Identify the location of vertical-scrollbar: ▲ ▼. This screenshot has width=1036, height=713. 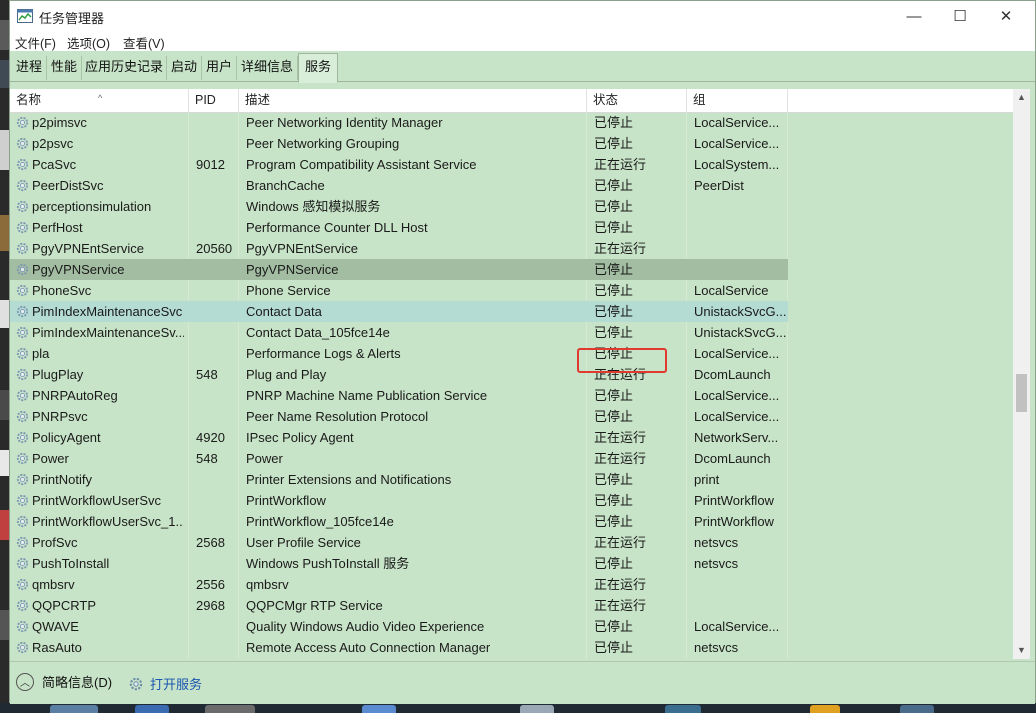
(1021, 374).